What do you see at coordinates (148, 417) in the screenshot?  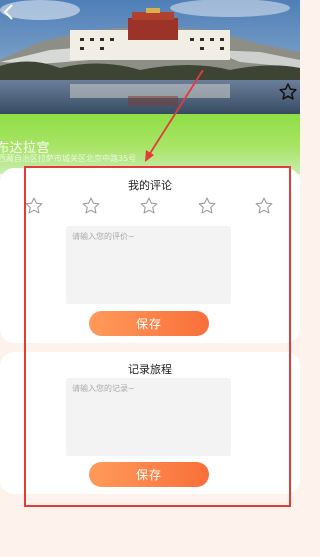 I see `journey-input` at bounding box center [148, 417].